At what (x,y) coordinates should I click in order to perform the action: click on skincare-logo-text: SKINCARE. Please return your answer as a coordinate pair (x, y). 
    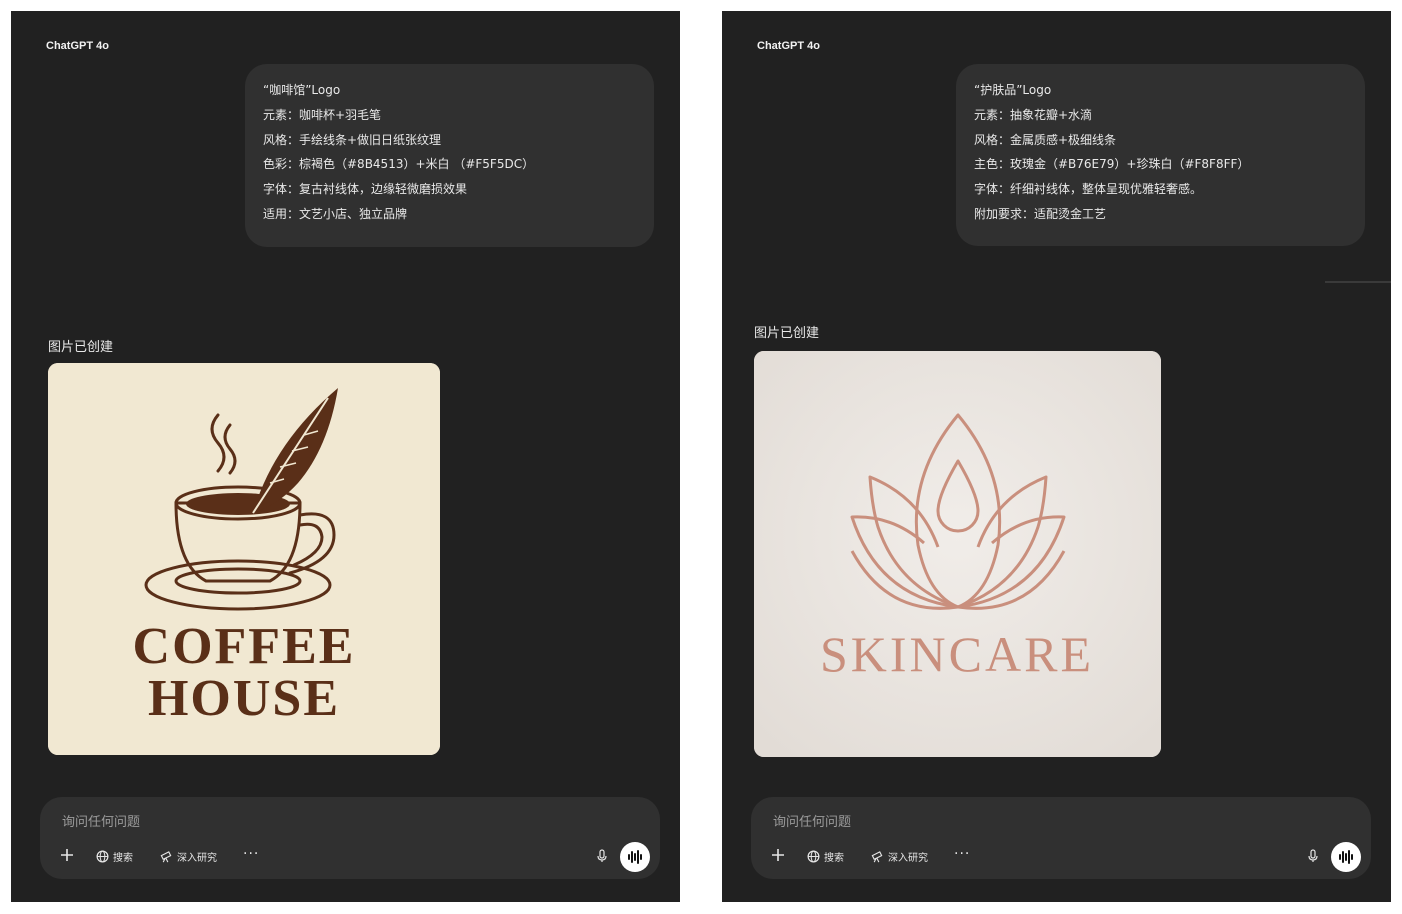
    Looking at the image, I should click on (957, 654).